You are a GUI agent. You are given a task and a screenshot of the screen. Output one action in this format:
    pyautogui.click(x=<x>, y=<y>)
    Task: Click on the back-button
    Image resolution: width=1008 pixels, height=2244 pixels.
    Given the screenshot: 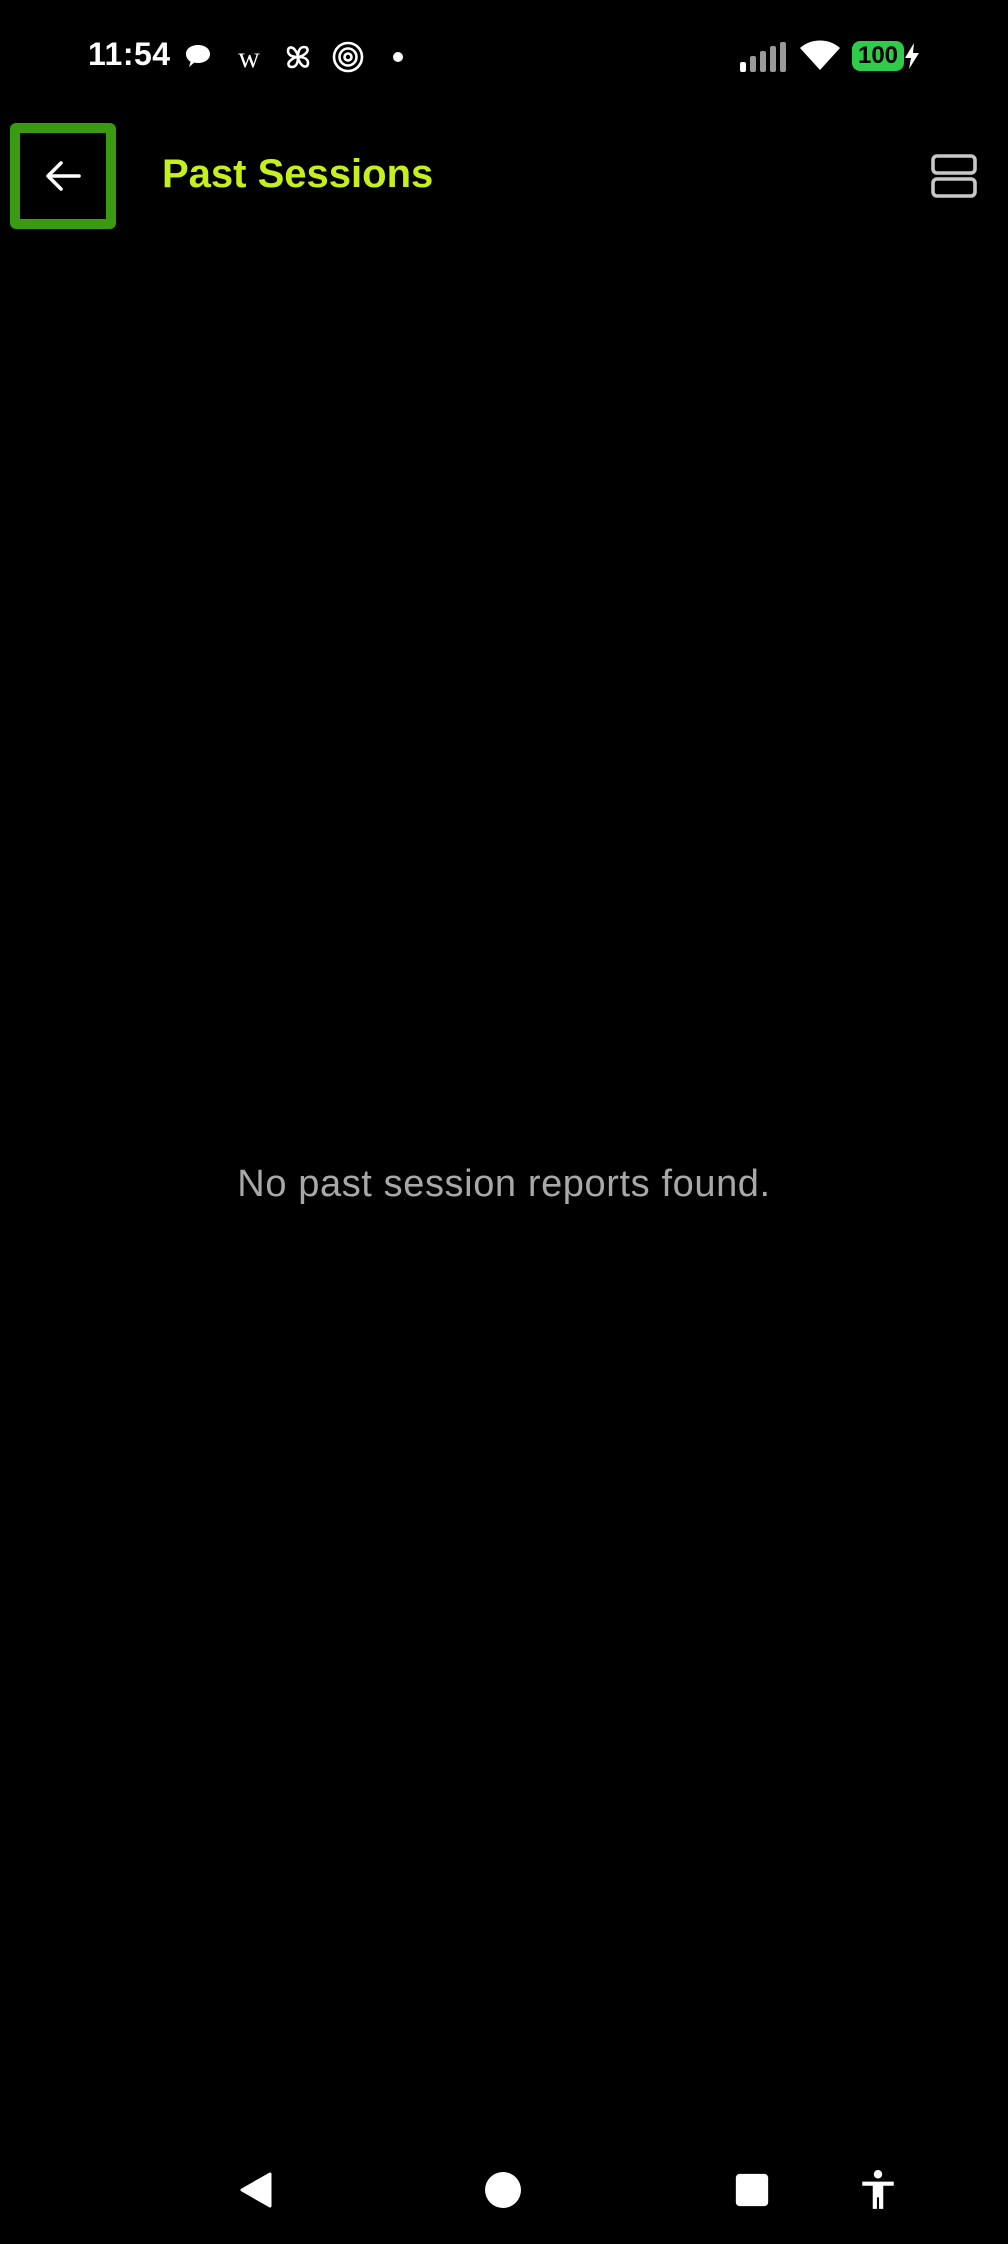 What is the action you would take?
    pyautogui.click(x=63, y=176)
    